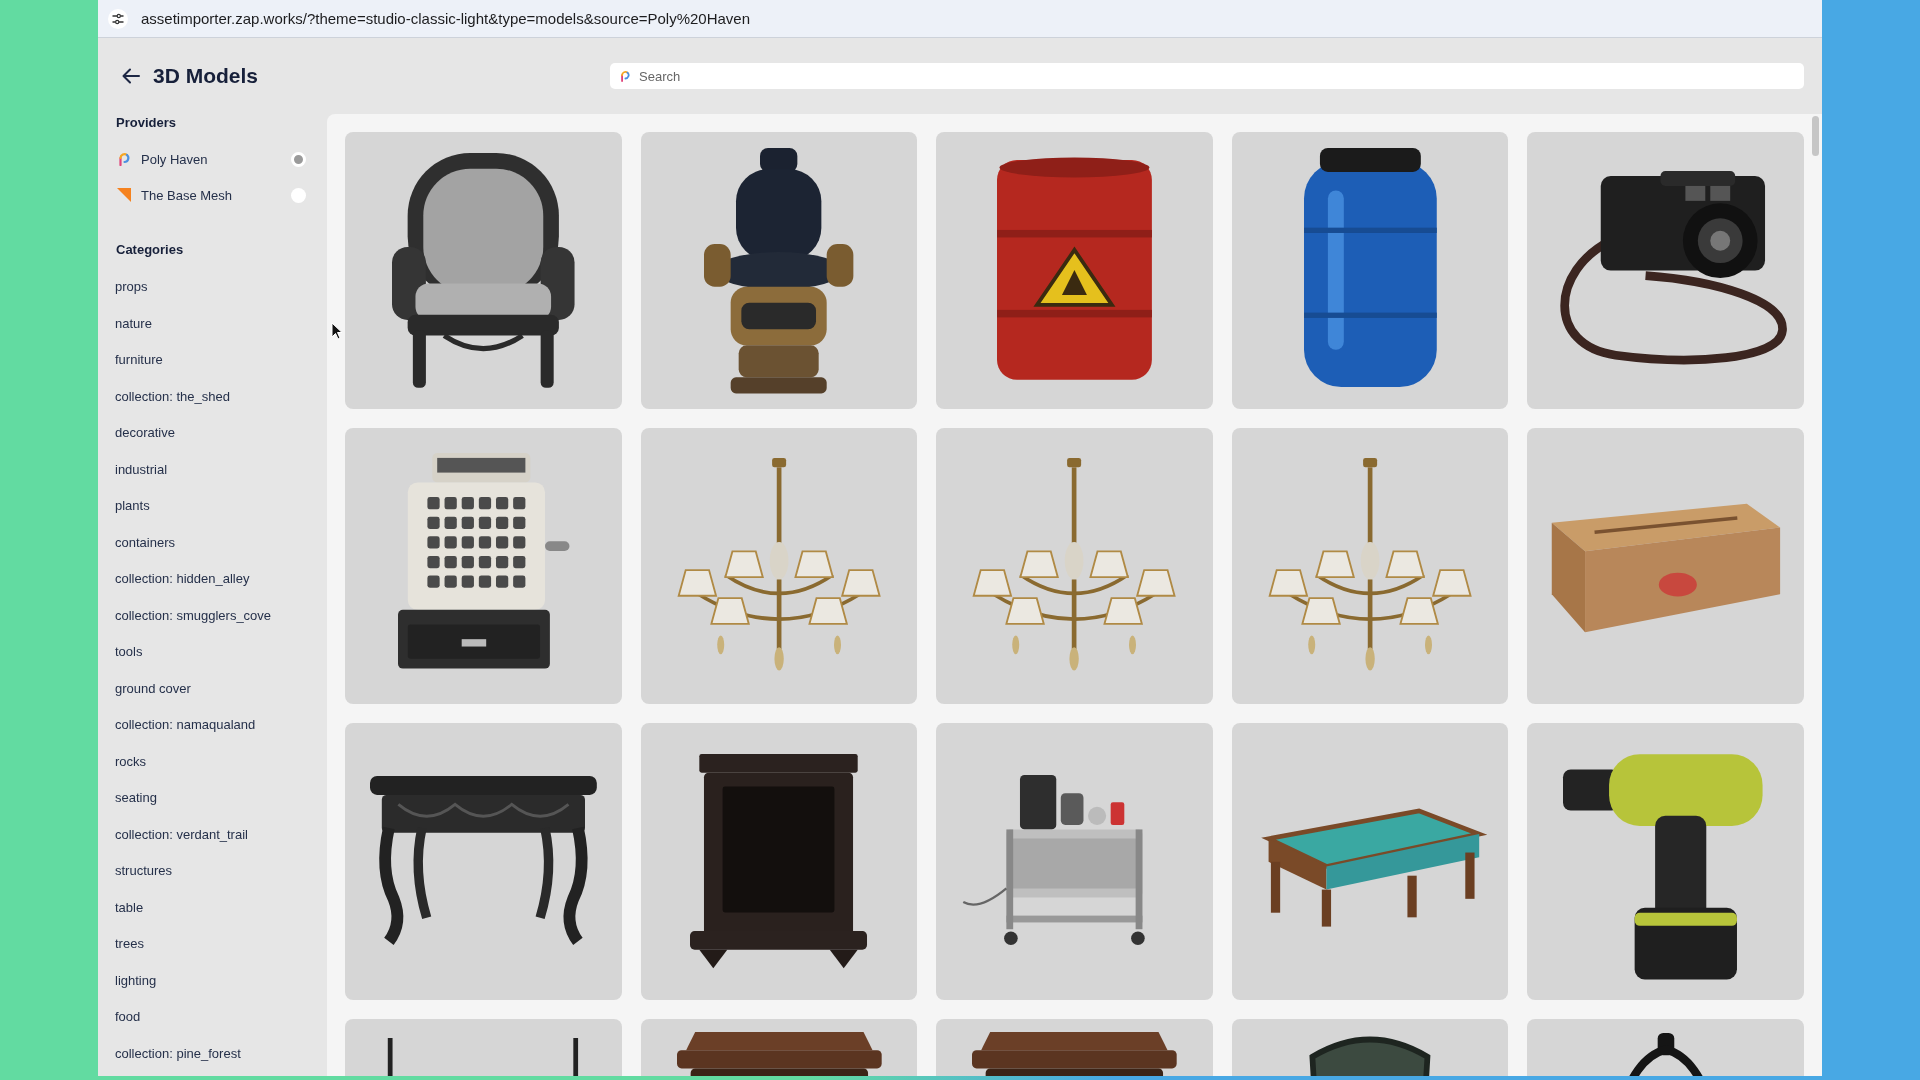 The image size is (1920, 1080). Describe the element at coordinates (124, 195) in the screenshot. I see `triangle-logo-icon` at that location.